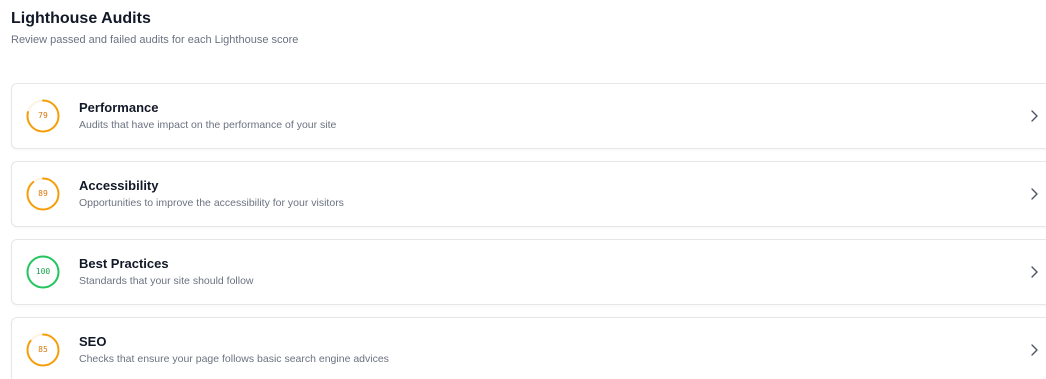  I want to click on score-gauge: 85, so click(43, 350).